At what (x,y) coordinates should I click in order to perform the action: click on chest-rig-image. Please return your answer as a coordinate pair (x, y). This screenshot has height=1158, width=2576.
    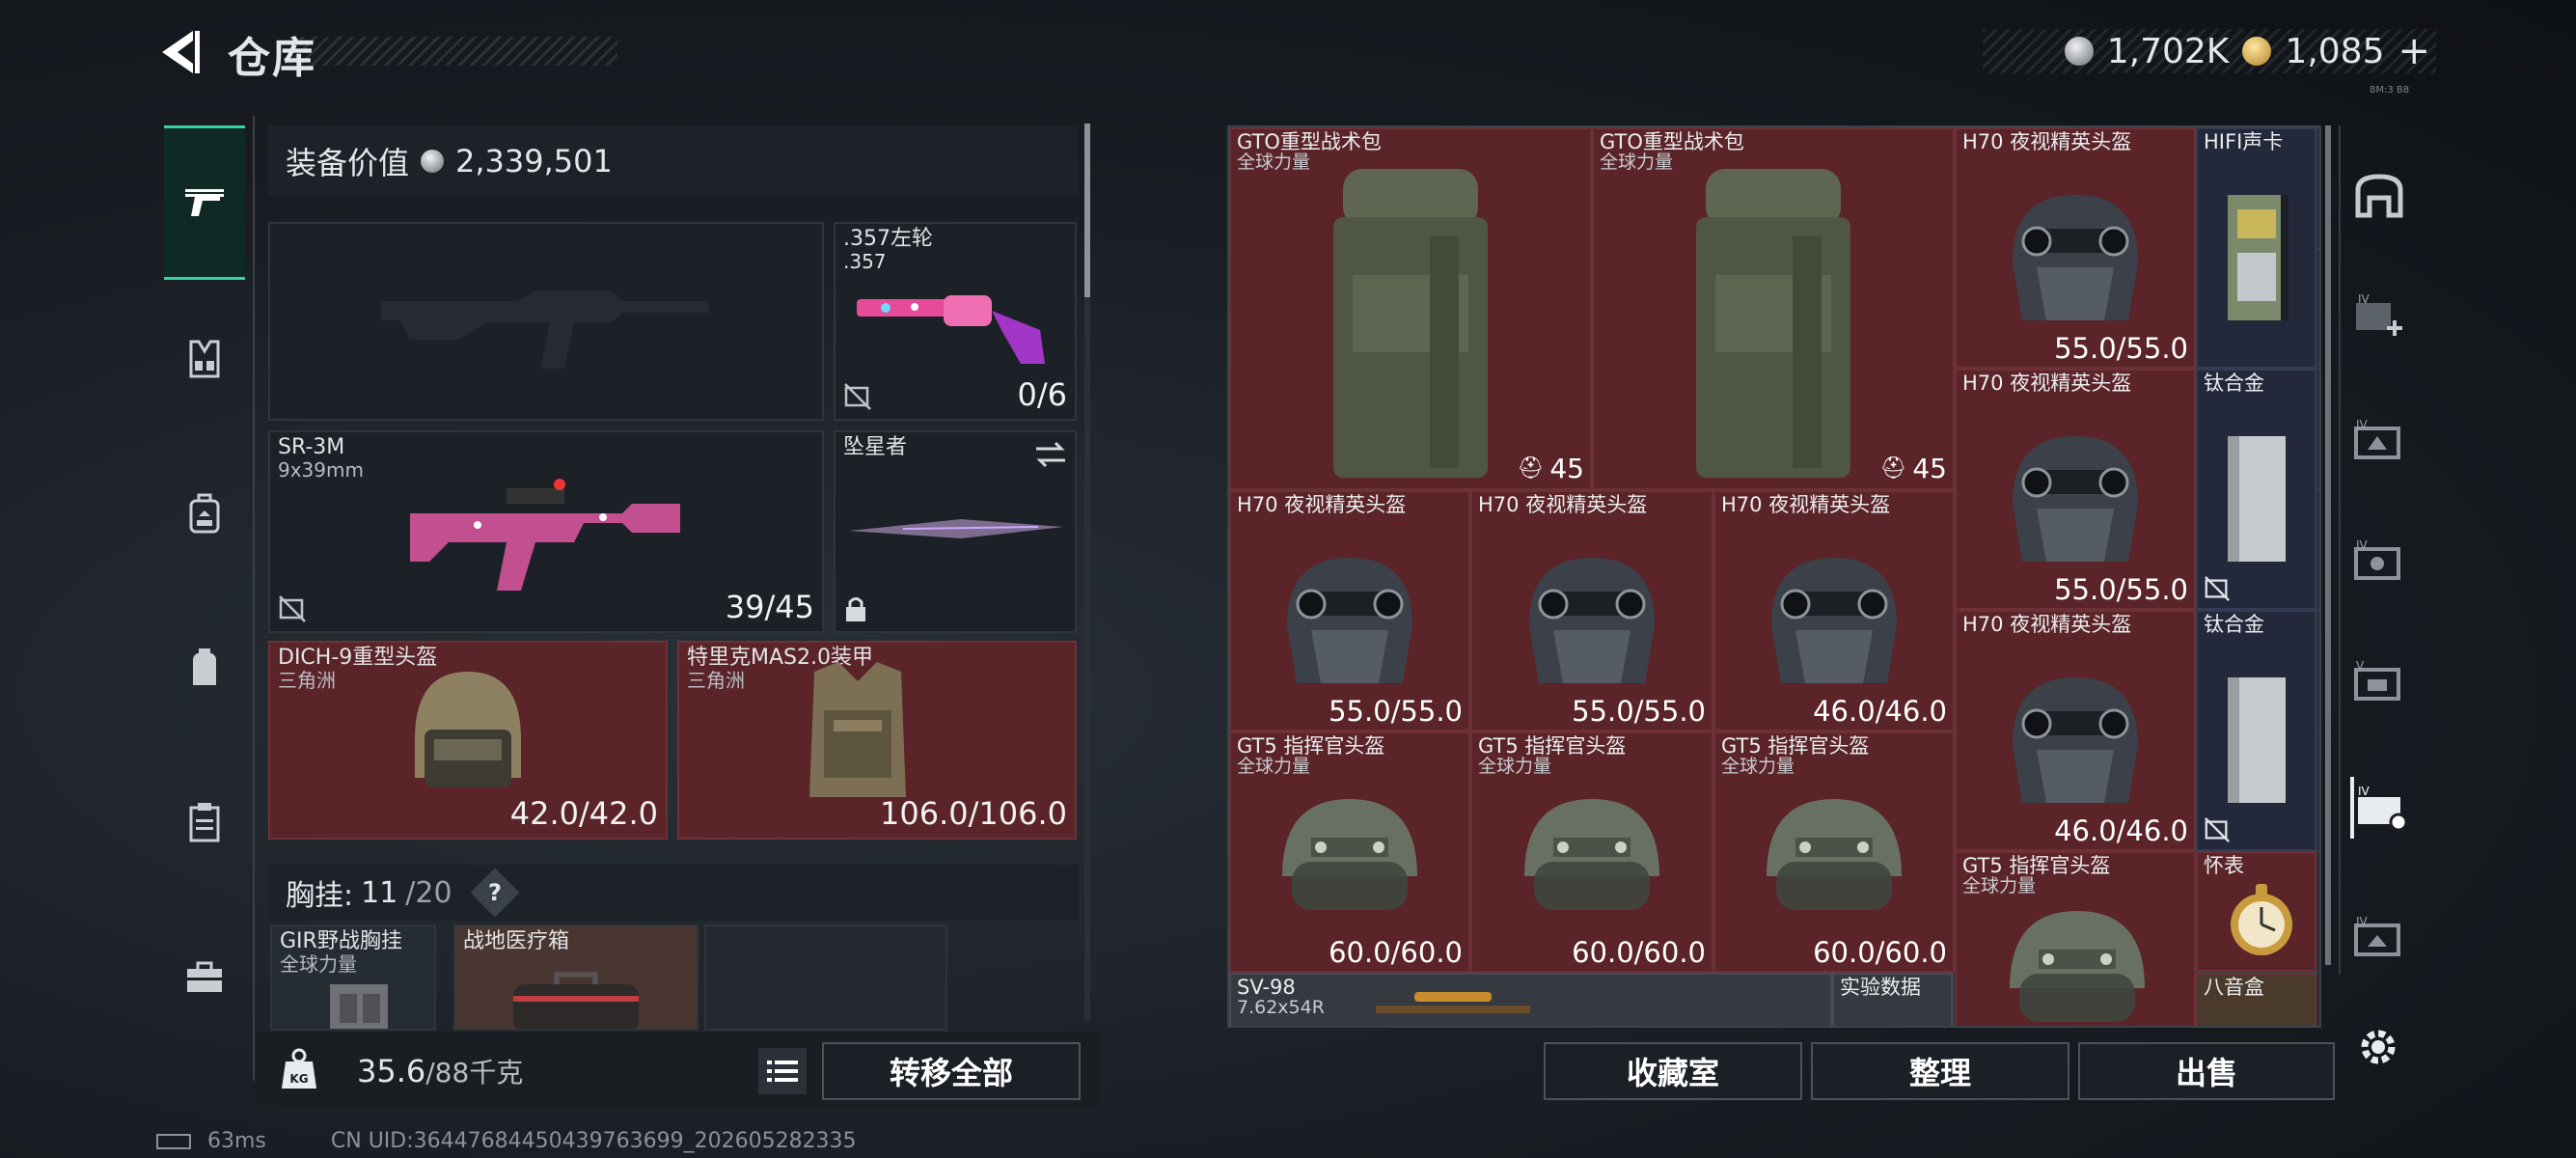
    Looking at the image, I should click on (359, 1006).